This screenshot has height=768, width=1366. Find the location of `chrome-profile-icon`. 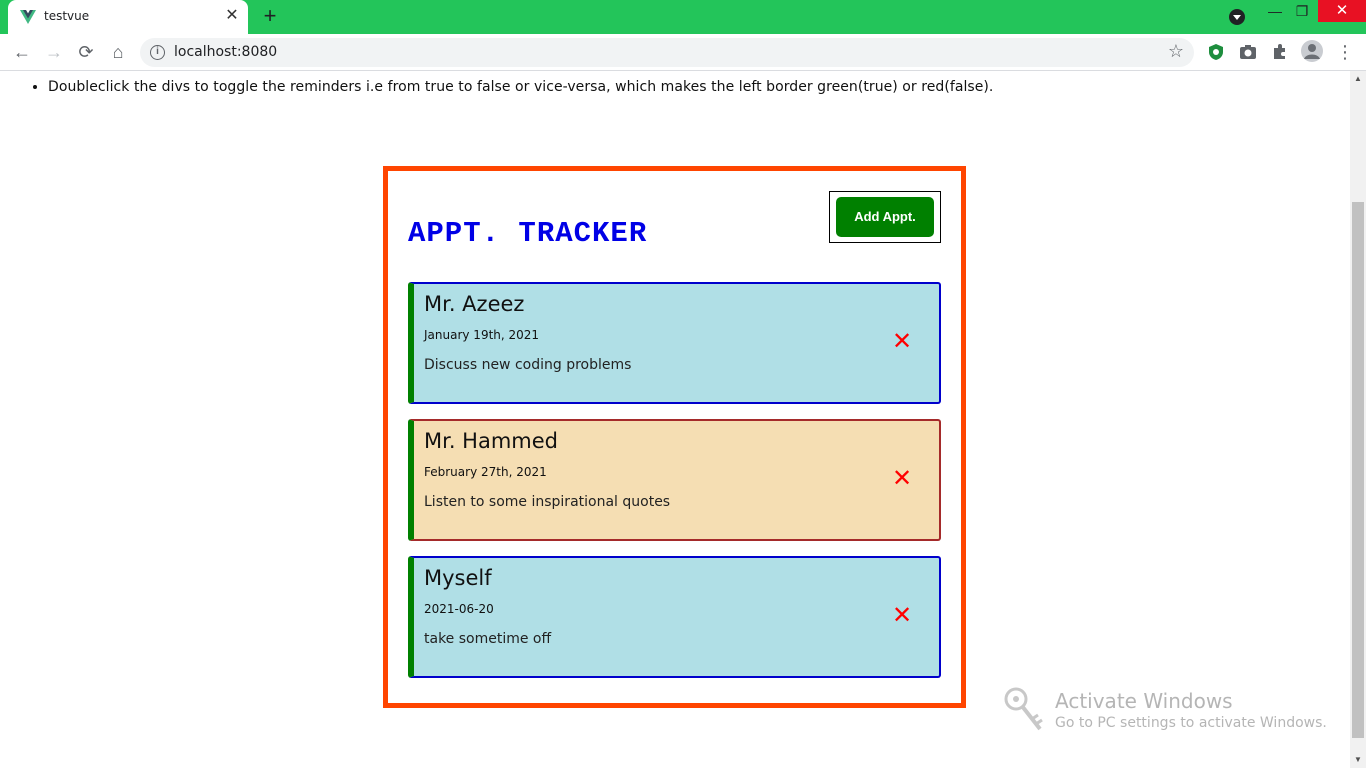

chrome-profile-icon is located at coordinates (1237, 17).